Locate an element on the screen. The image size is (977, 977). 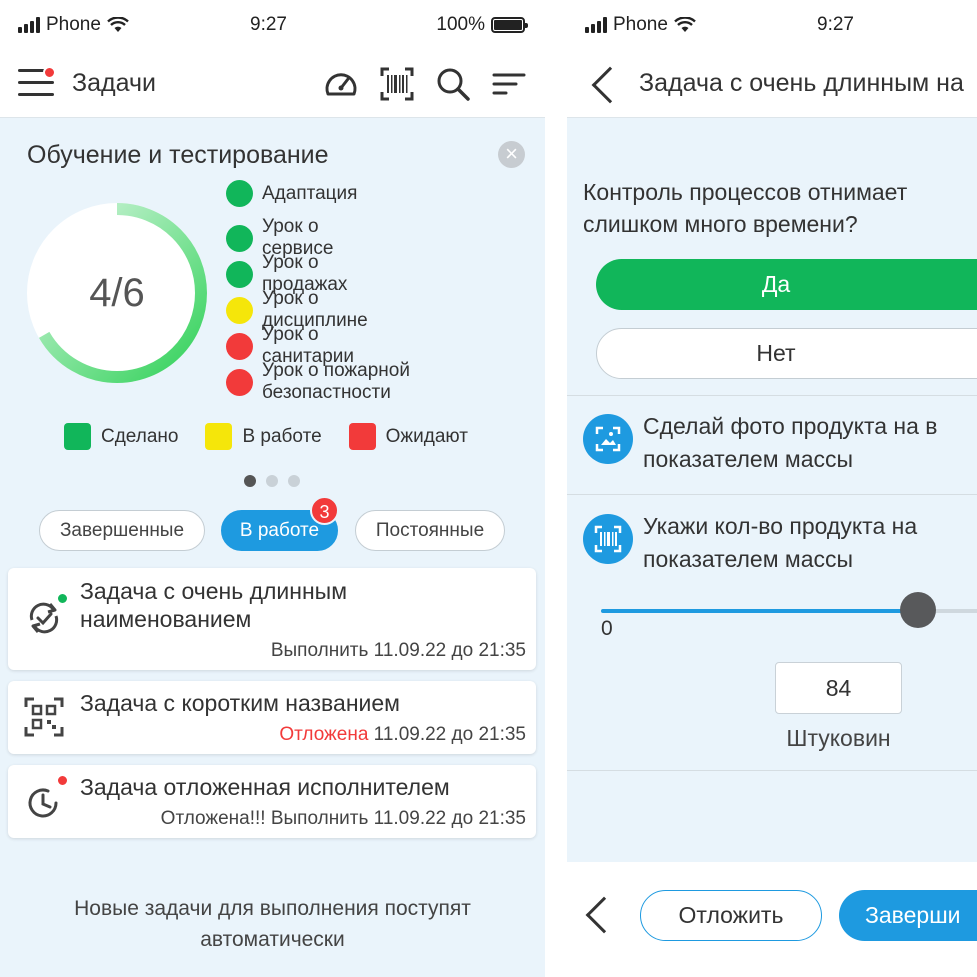
status-legend: Сделано В работе Ожидают is located at coordinates (279, 436).